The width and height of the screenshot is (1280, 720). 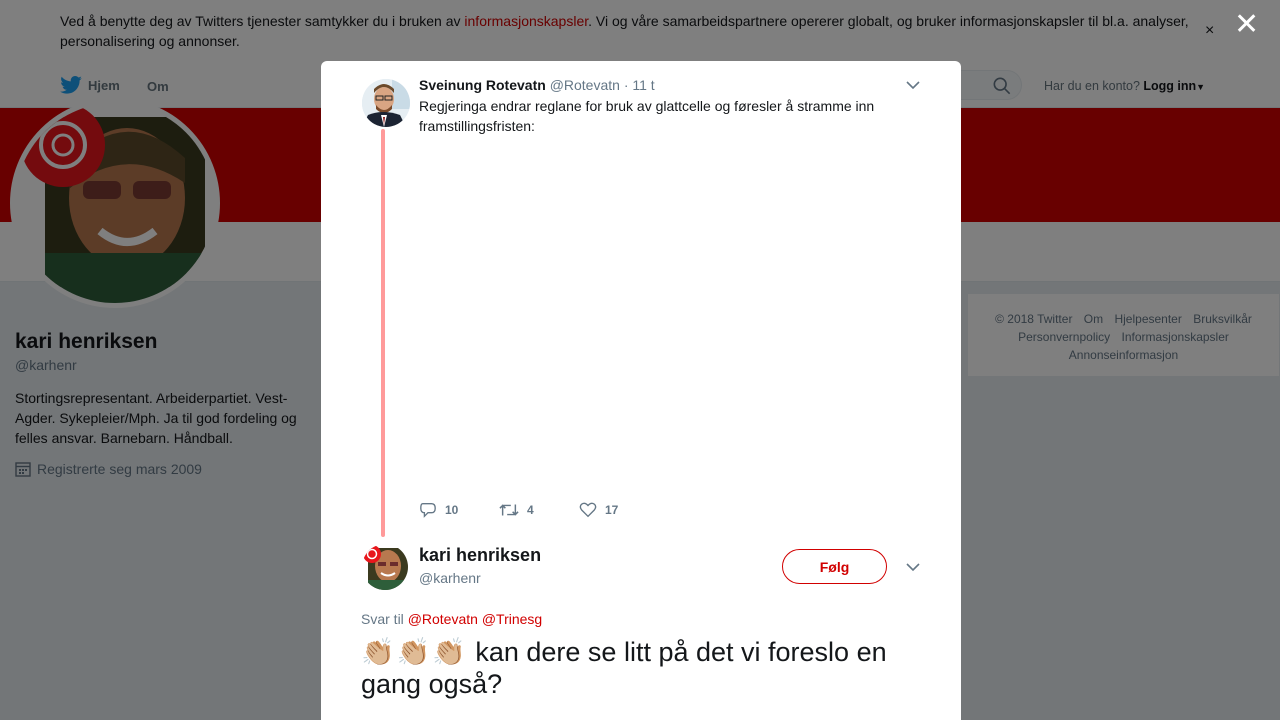 I want to click on tweet1-avatar, so click(x=386, y=103).